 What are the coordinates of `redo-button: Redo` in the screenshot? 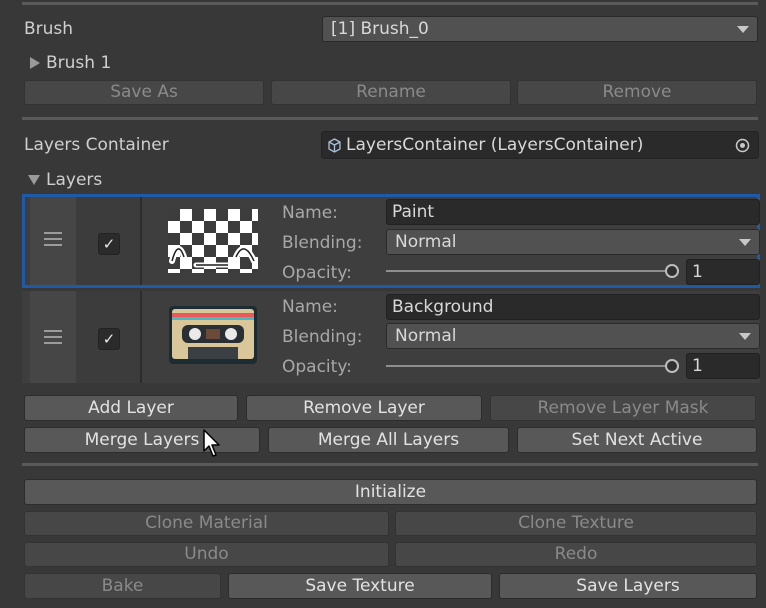 It's located at (576, 554).